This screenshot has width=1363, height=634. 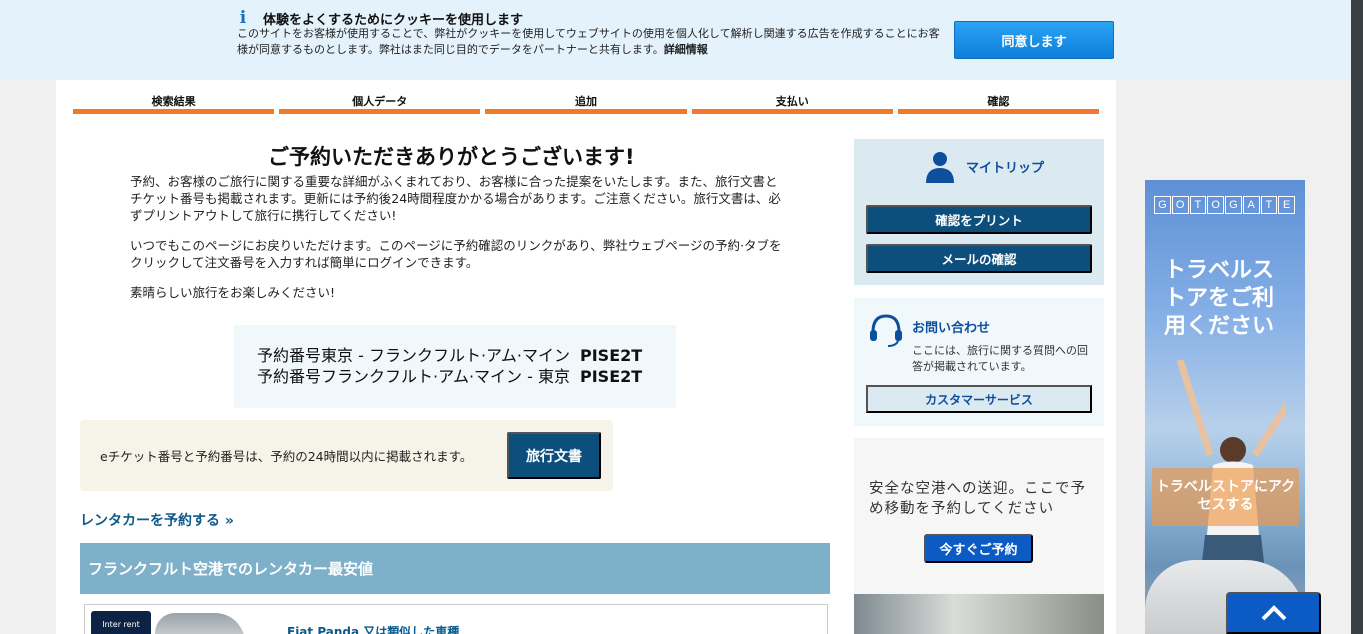 I want to click on booking-label: 予約番号東京 - フランクフルト·アム·マイン, so click(x=413, y=355).